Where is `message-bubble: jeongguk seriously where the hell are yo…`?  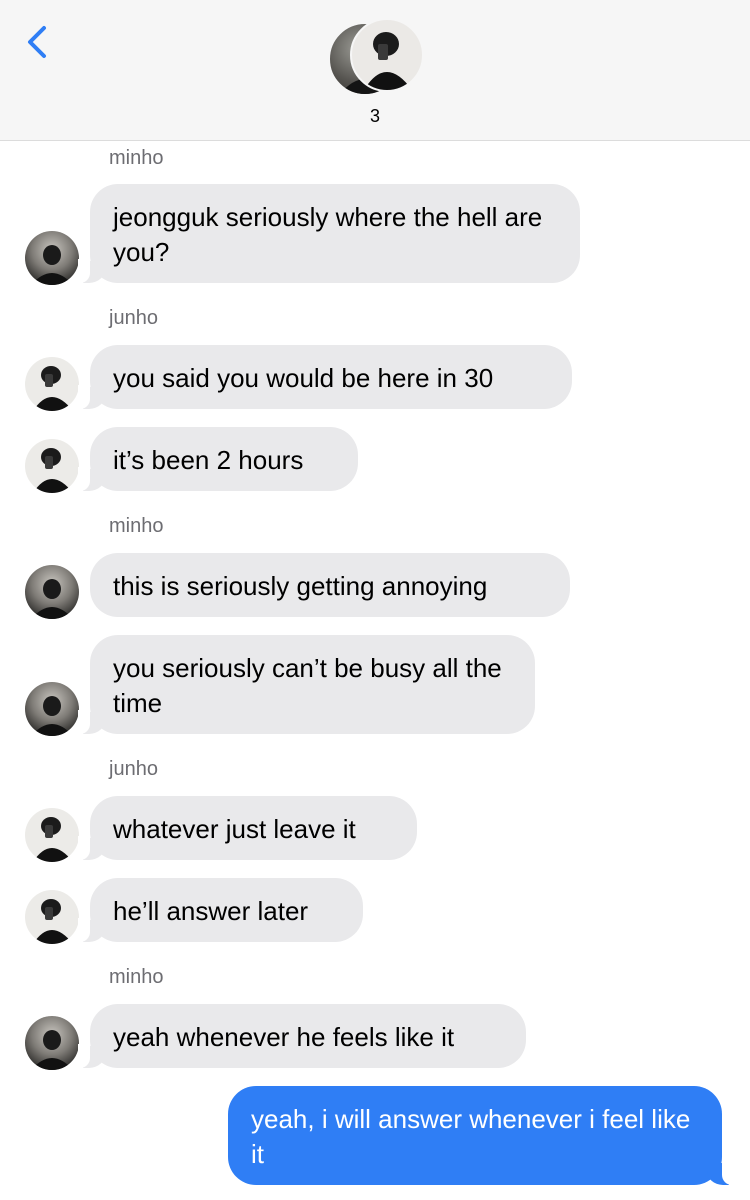
message-bubble: jeongguk seriously where the hell are yo… is located at coordinates (329, 233).